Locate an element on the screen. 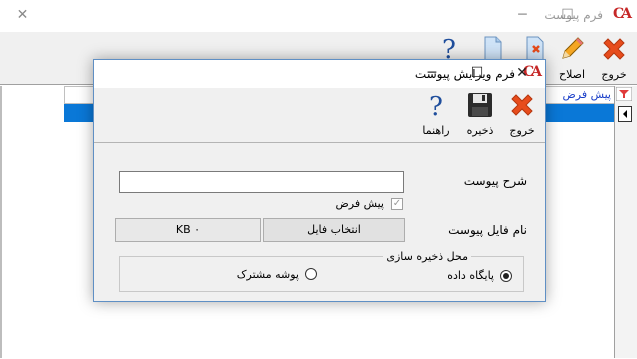  dialog-maximize-icon: ☐ is located at coordinates (477, 74).